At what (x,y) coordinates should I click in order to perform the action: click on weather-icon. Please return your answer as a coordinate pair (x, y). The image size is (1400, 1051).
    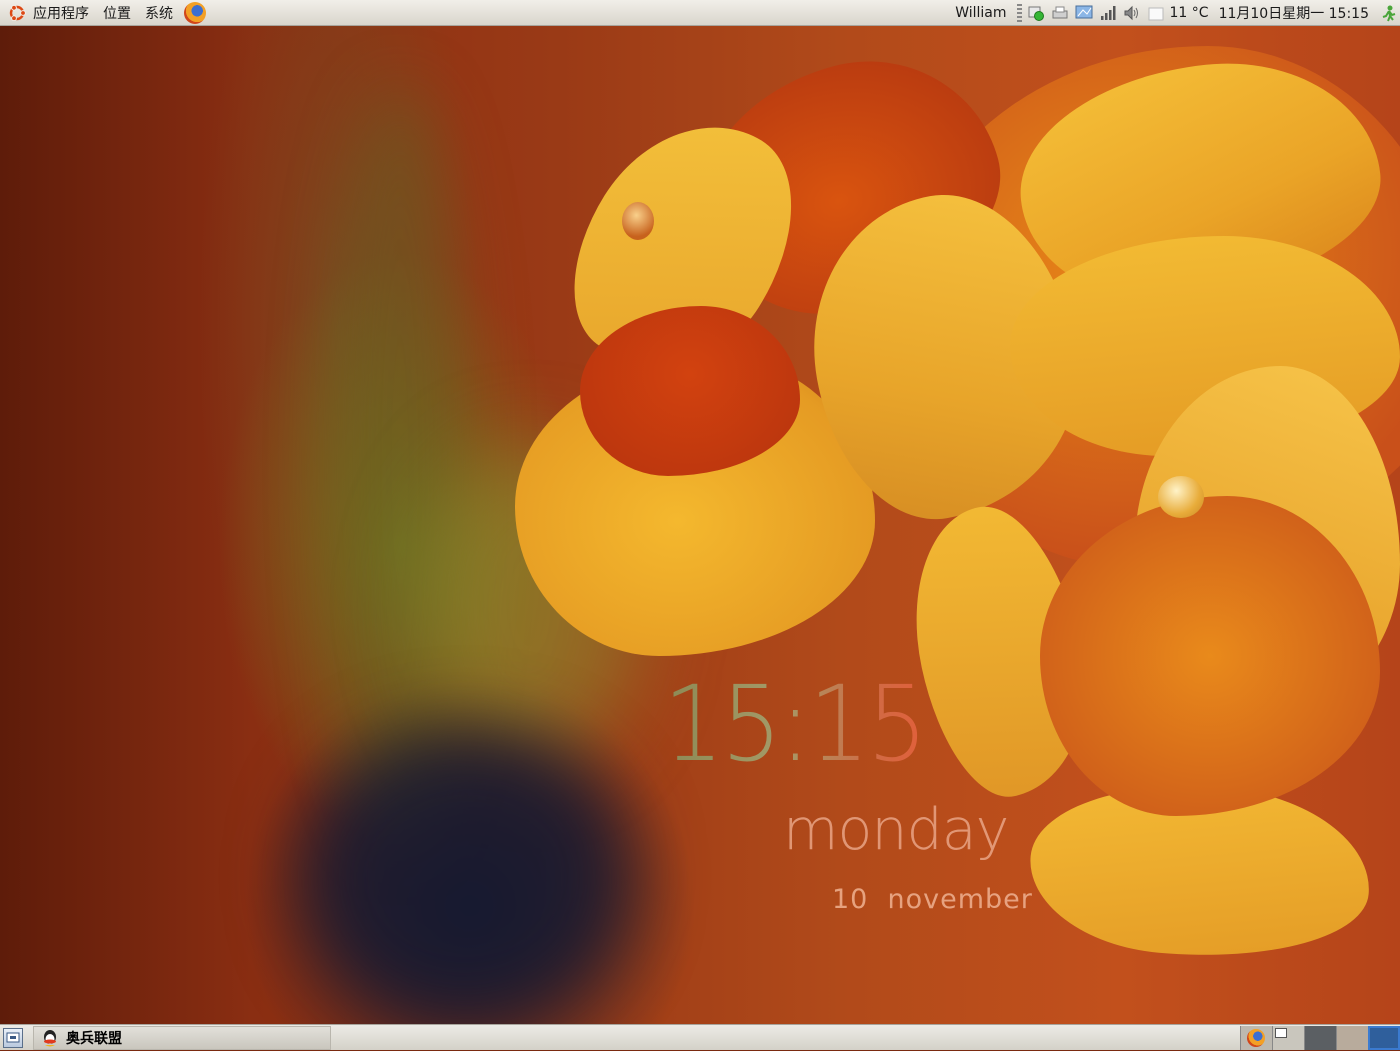
    Looking at the image, I should click on (1156, 13).